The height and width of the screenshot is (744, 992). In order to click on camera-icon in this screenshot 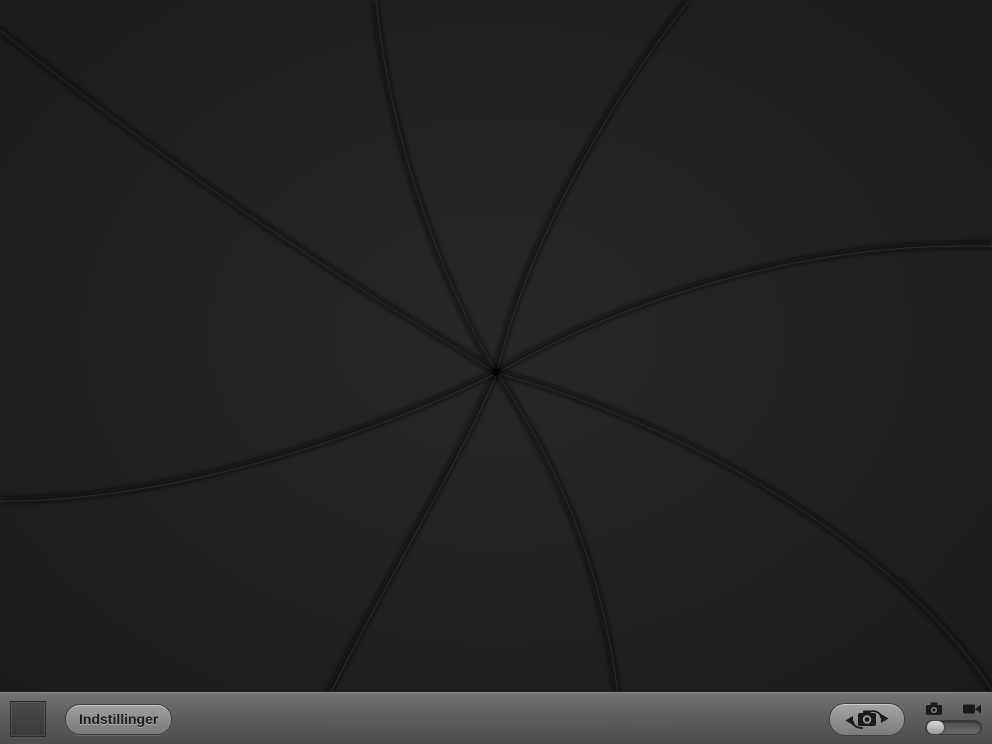, I will do `click(934, 708)`.